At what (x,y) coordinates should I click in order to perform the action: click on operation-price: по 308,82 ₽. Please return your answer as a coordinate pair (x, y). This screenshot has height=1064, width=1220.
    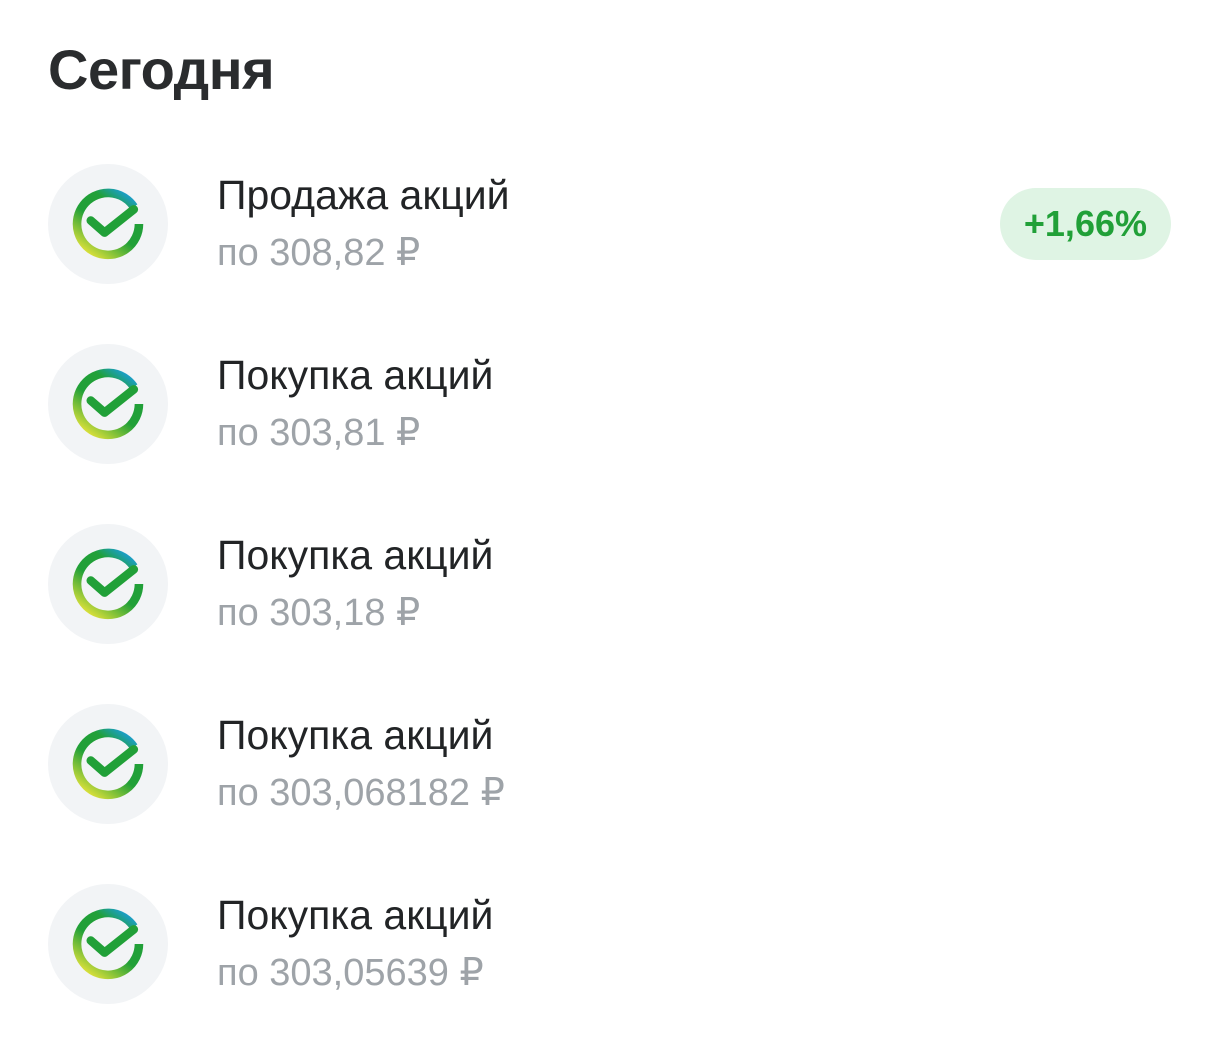
    Looking at the image, I should click on (319, 253).